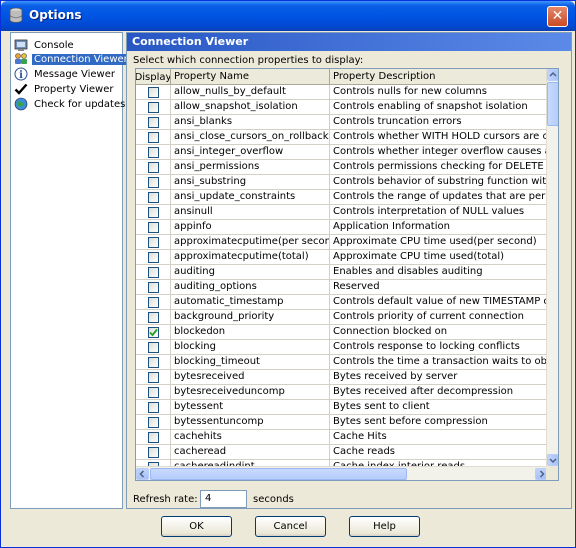  I want to click on checkmark-icon, so click(21, 89).